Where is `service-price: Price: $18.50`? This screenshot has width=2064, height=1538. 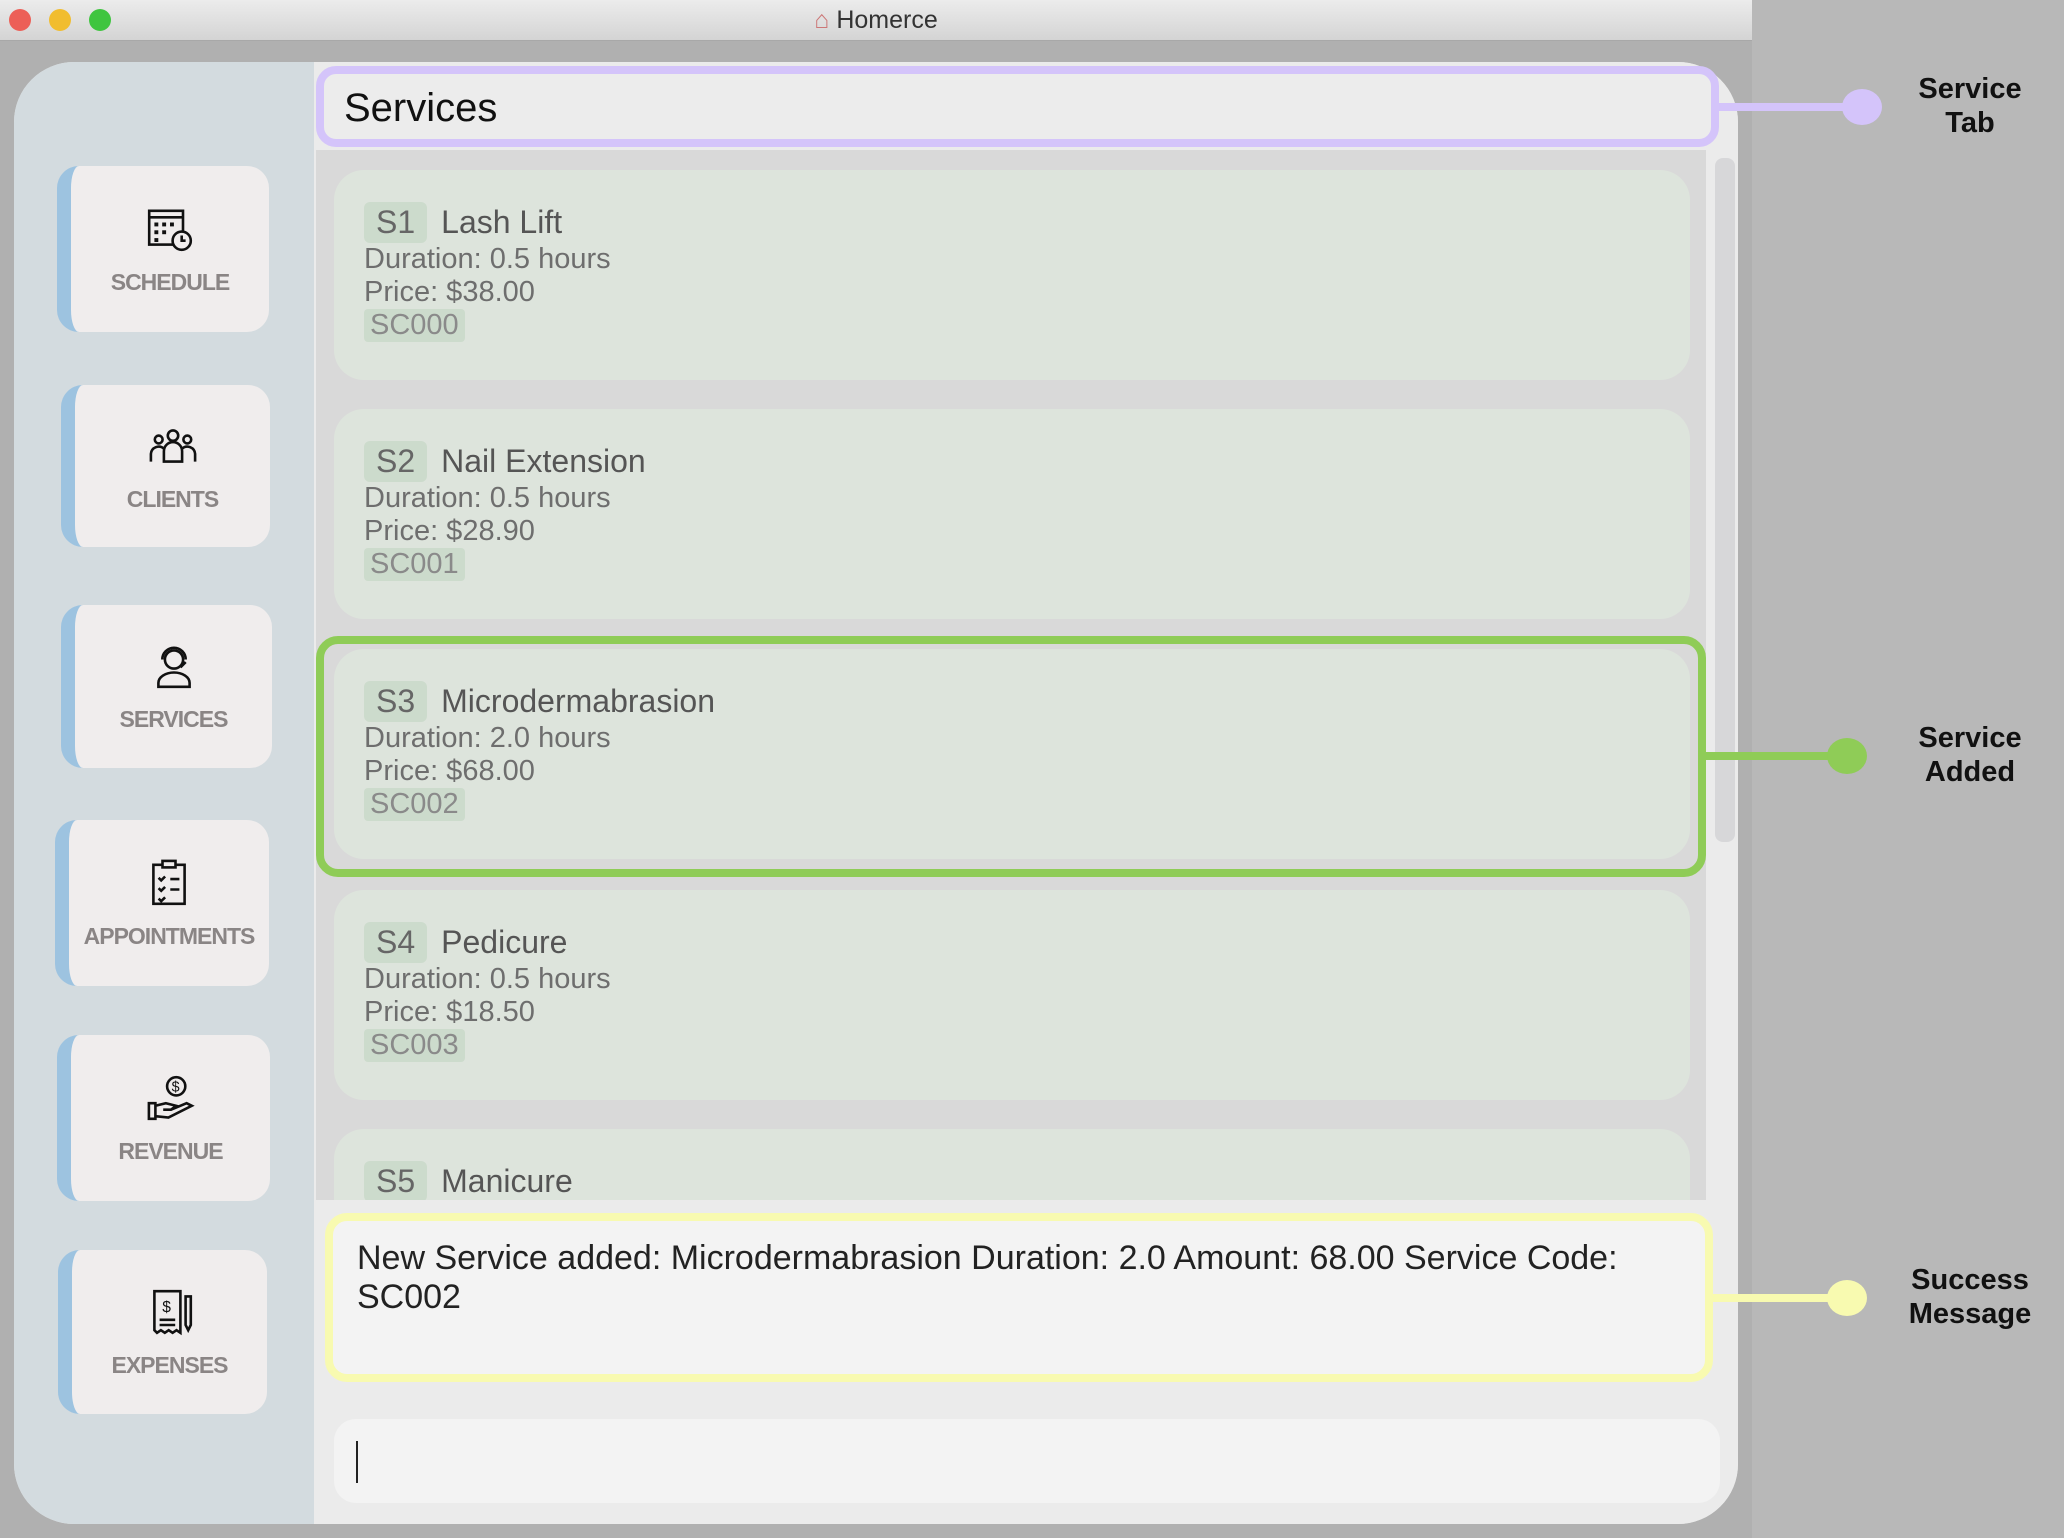
service-price: Price: $18.50 is located at coordinates (449, 1012).